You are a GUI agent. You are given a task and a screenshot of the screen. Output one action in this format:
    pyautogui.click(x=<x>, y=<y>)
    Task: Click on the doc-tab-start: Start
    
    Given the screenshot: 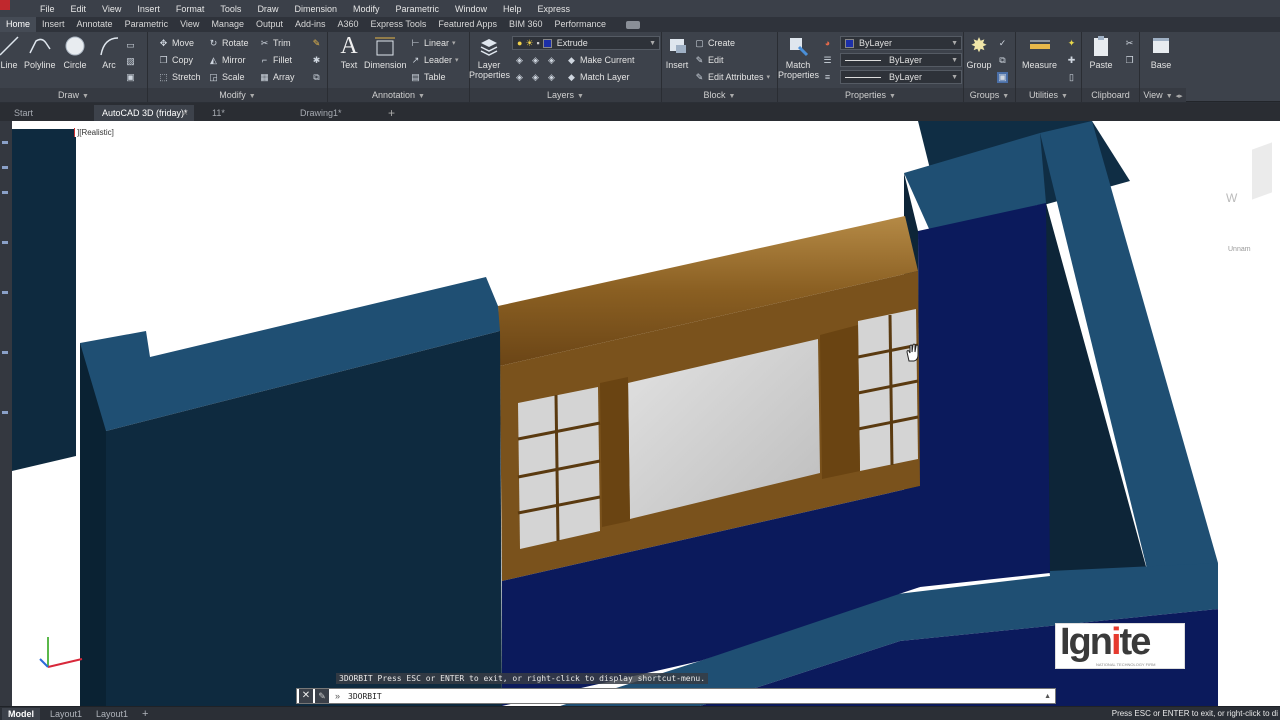 What is the action you would take?
    pyautogui.click(x=49, y=113)
    